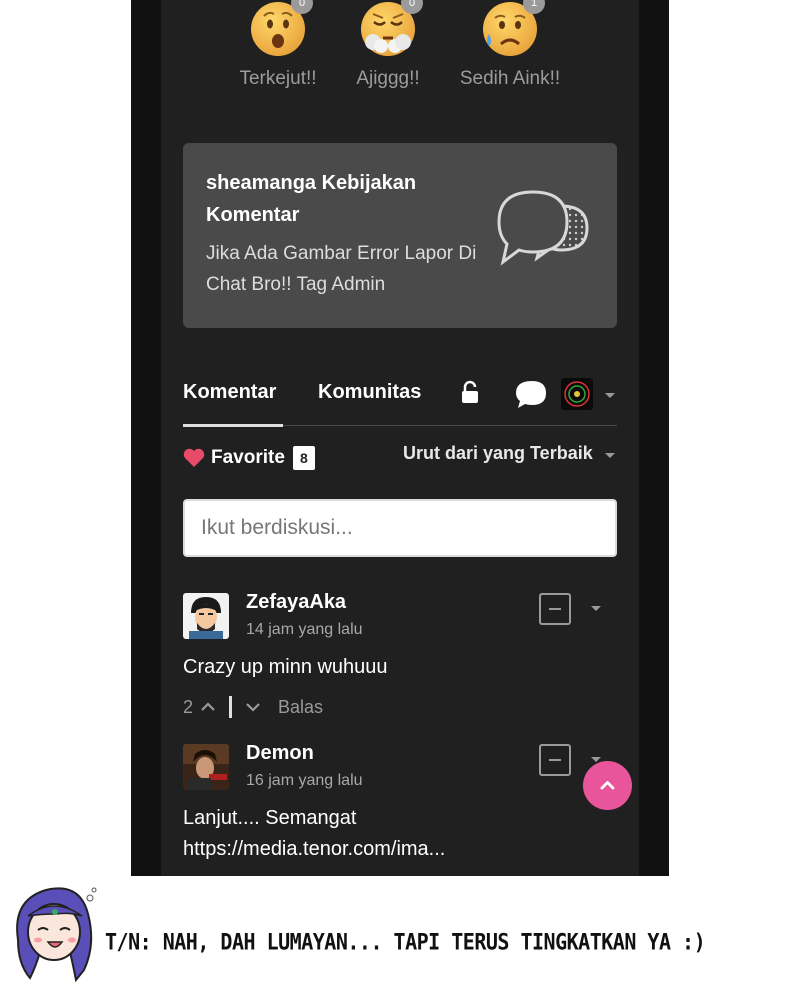  What do you see at coordinates (300, 707) in the screenshot?
I see `reply-button: Balas` at bounding box center [300, 707].